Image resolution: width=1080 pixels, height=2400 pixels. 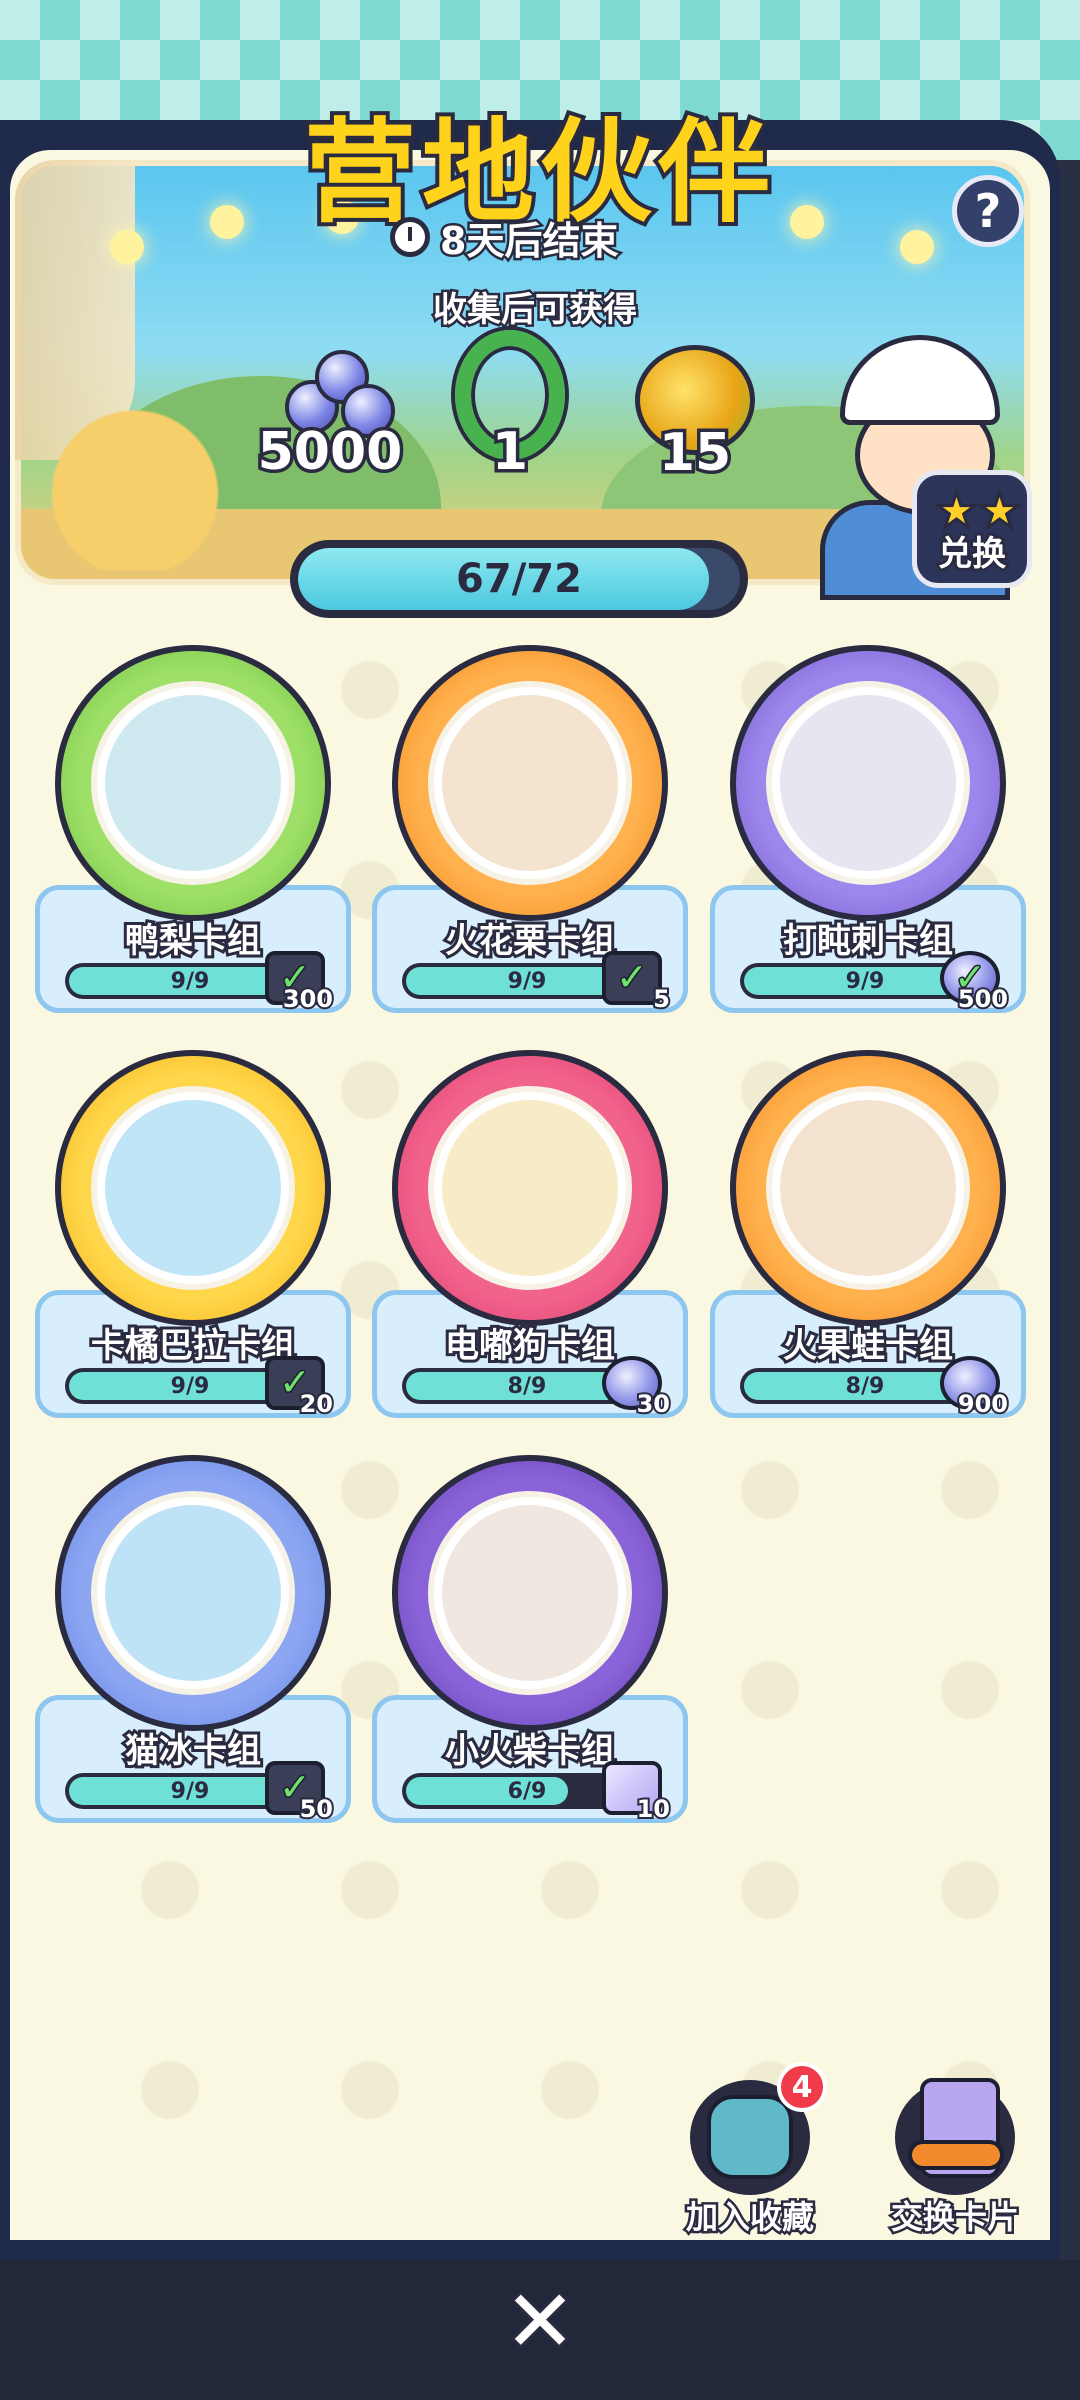 What do you see at coordinates (632, 977) in the screenshot?
I see `check-icon: ✓` at bounding box center [632, 977].